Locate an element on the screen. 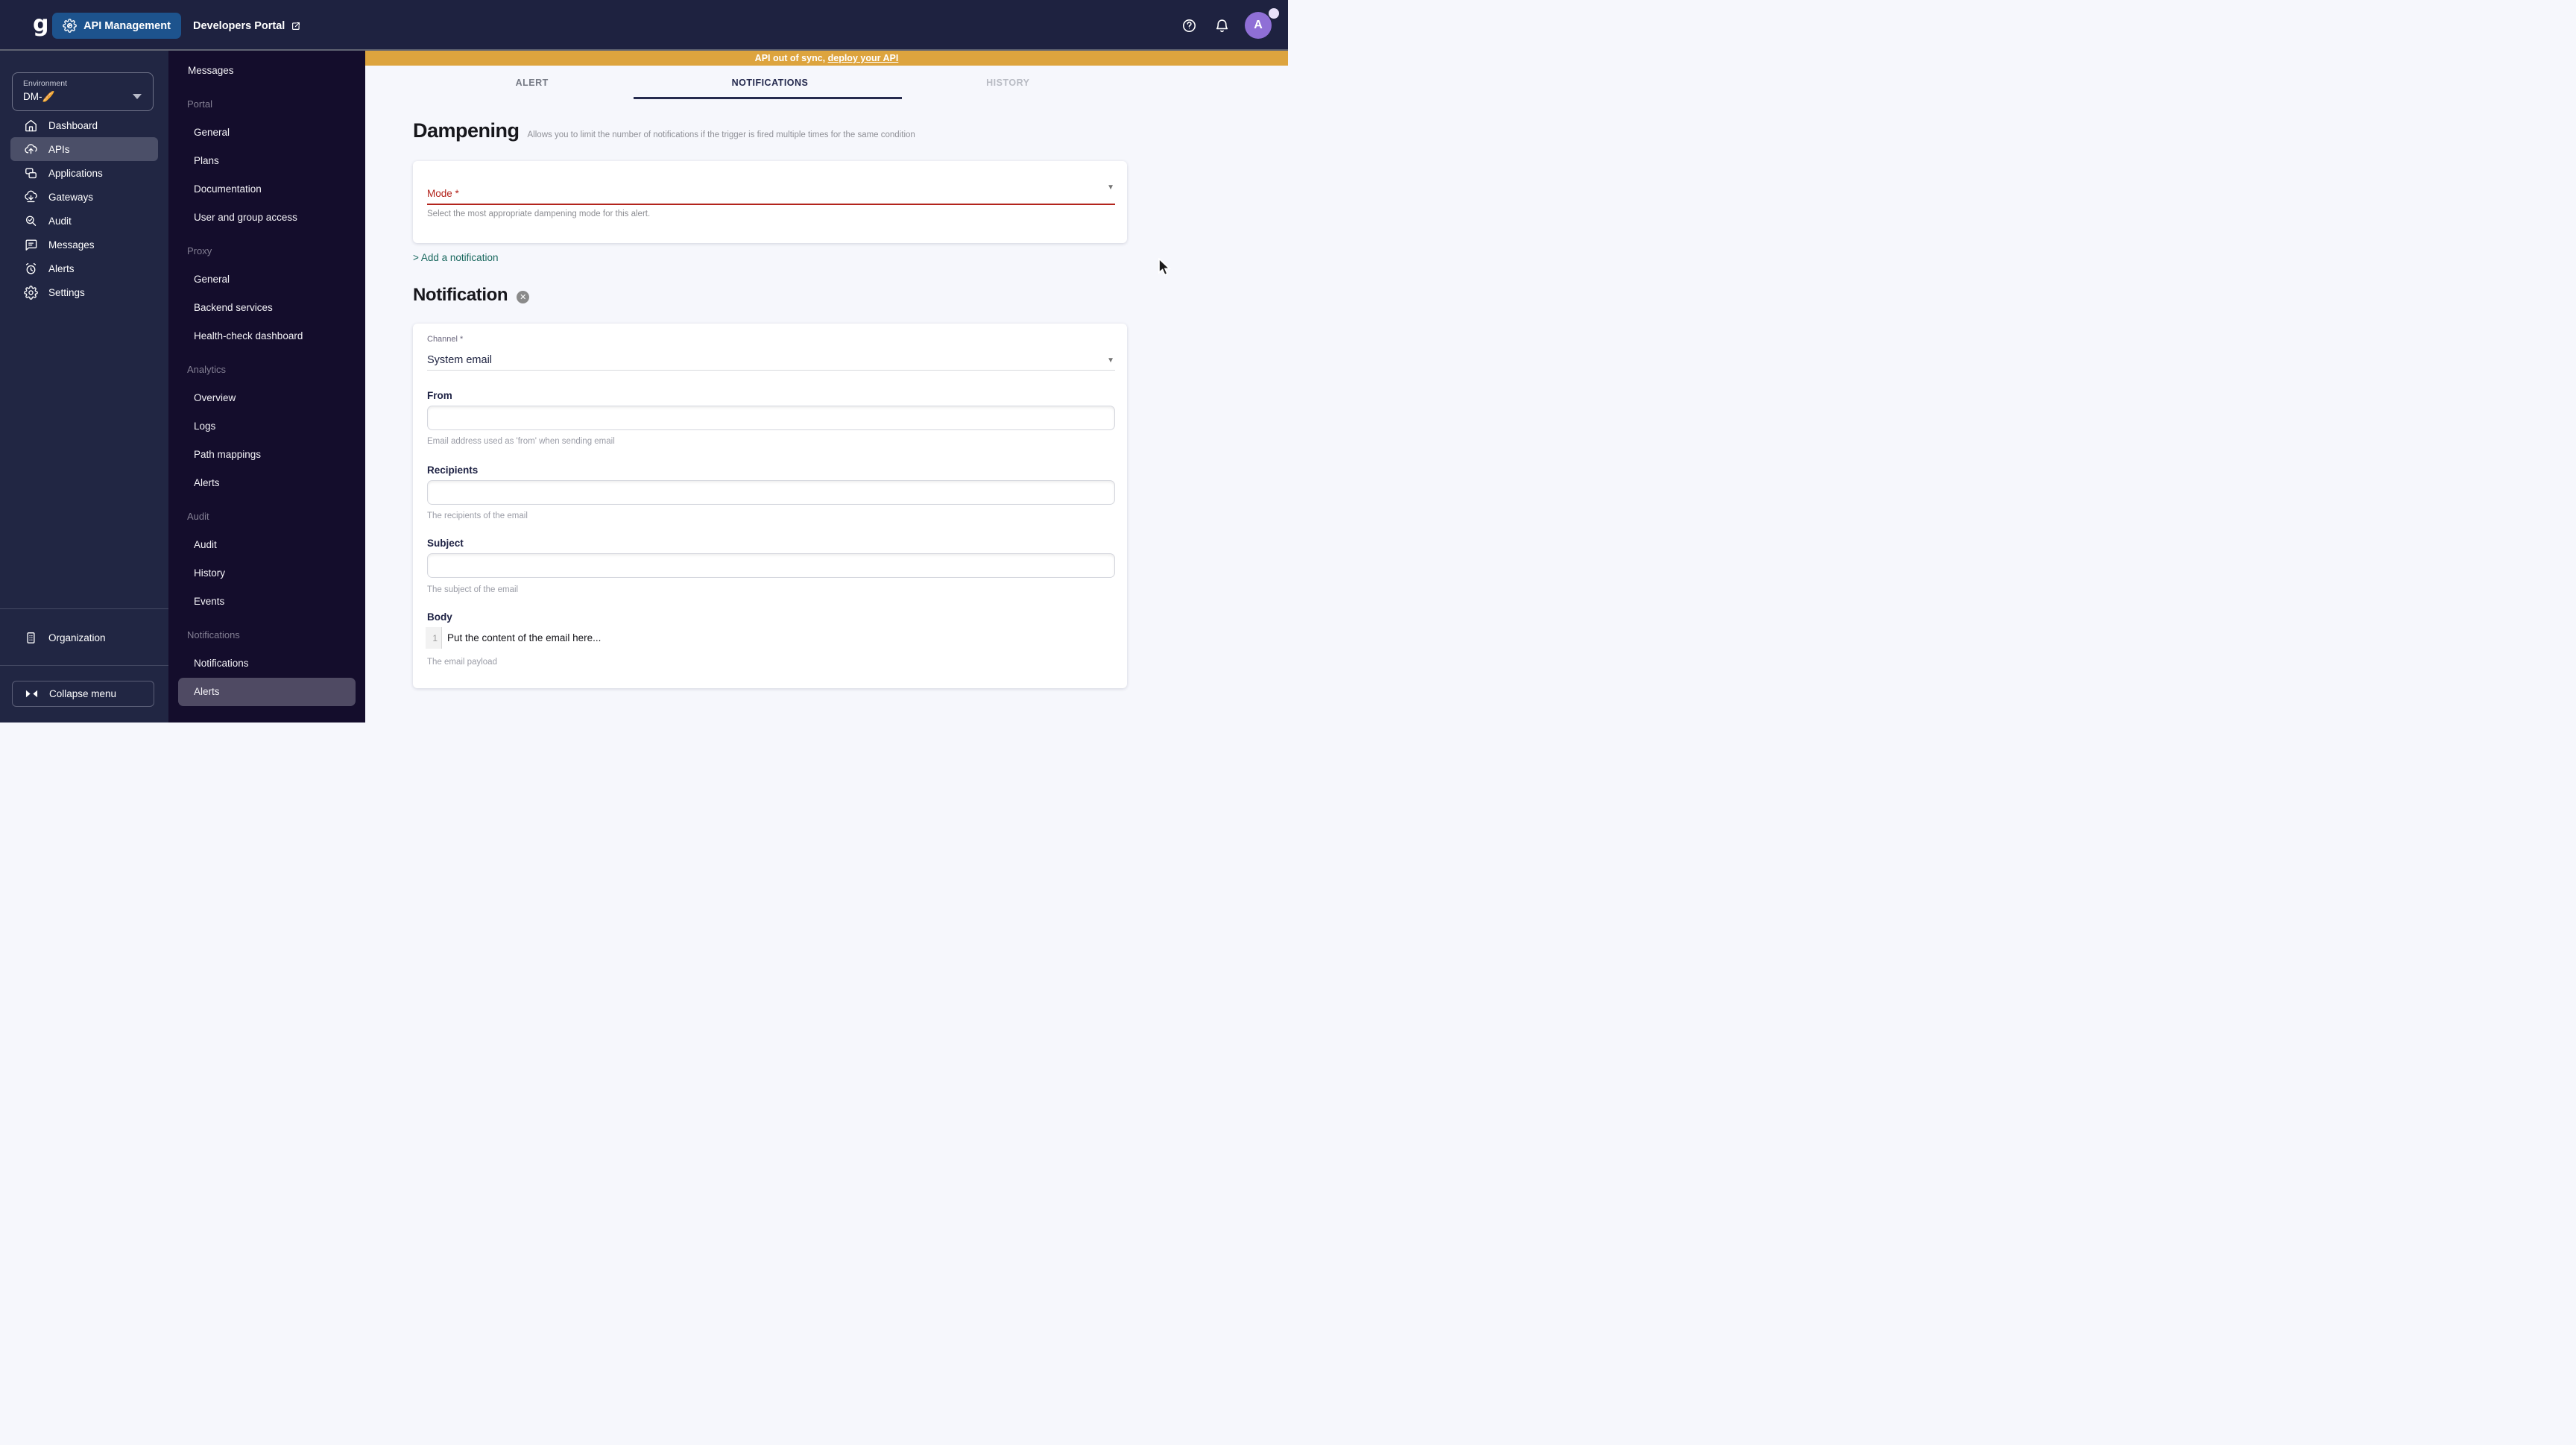 The height and width of the screenshot is (1445, 2576). submenu-section-portal: Portal is located at coordinates (199, 104).